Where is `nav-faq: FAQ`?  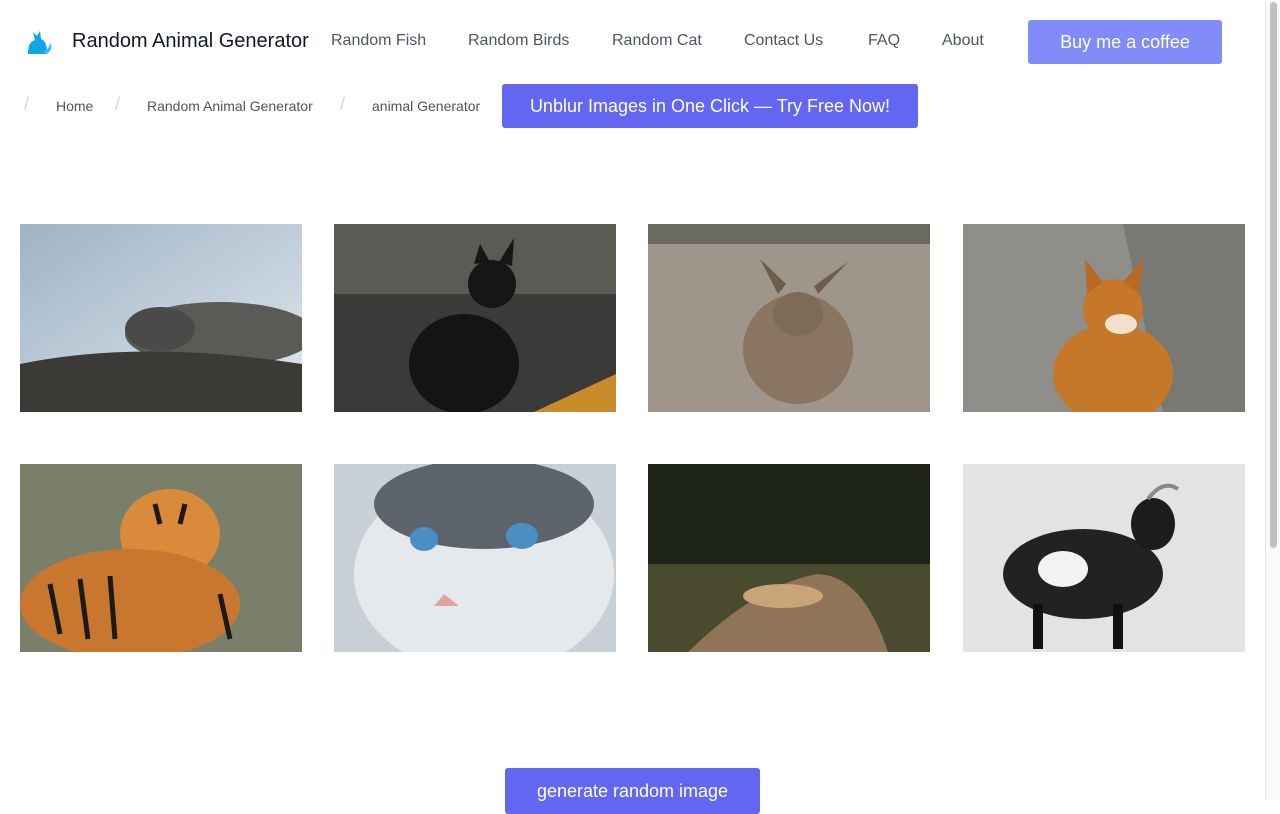 nav-faq: FAQ is located at coordinates (884, 41).